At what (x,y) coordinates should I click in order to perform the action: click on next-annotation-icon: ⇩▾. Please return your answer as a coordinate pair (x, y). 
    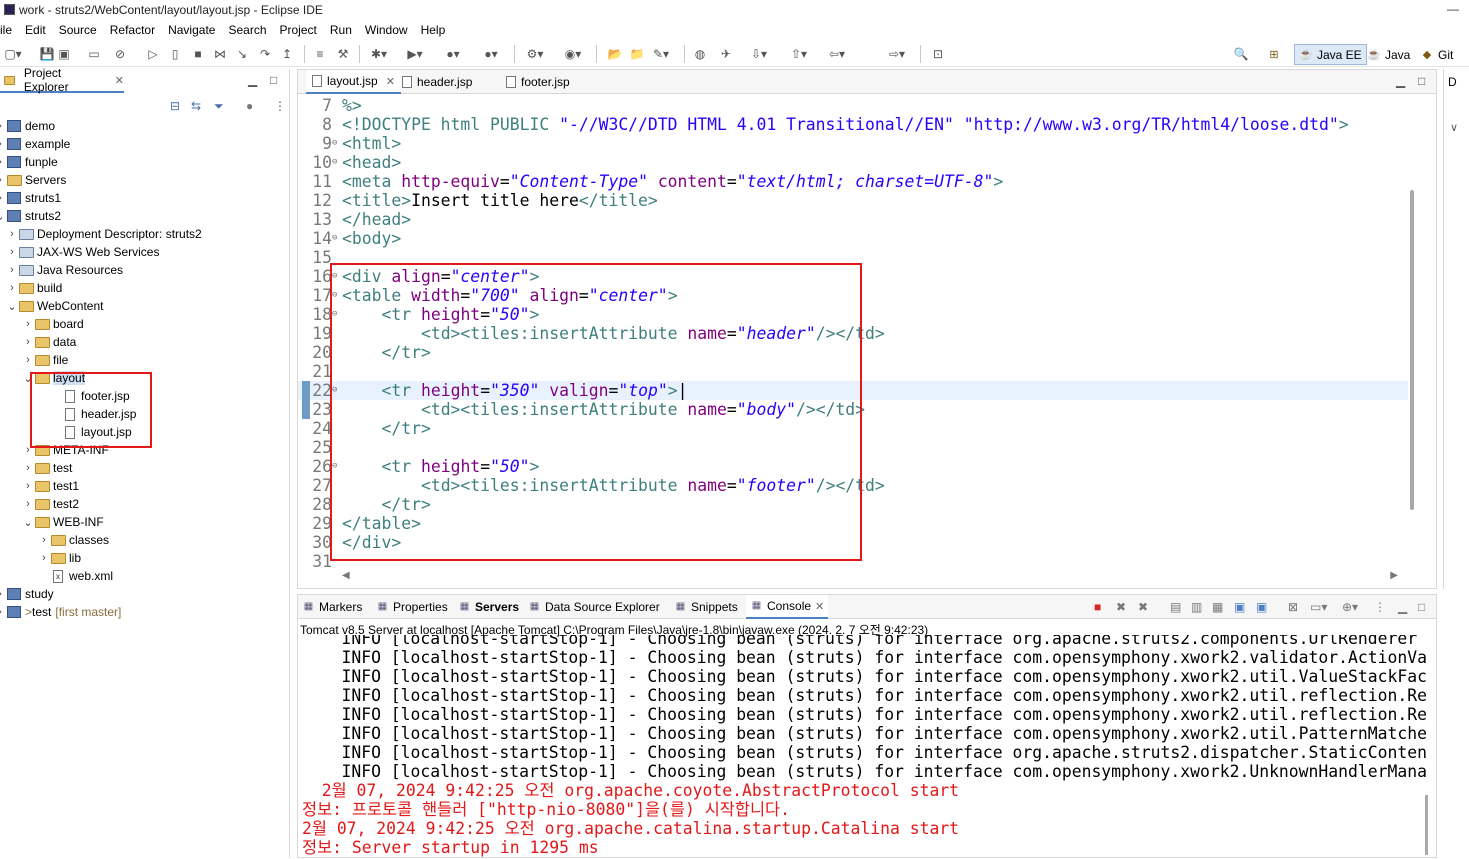
    Looking at the image, I should click on (759, 54).